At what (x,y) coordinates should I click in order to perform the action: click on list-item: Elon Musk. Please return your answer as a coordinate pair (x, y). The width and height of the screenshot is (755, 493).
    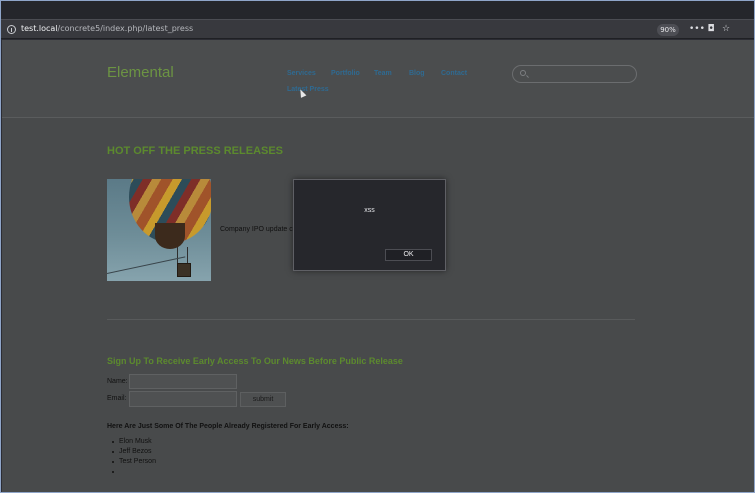
    Looking at the image, I should click on (132, 441).